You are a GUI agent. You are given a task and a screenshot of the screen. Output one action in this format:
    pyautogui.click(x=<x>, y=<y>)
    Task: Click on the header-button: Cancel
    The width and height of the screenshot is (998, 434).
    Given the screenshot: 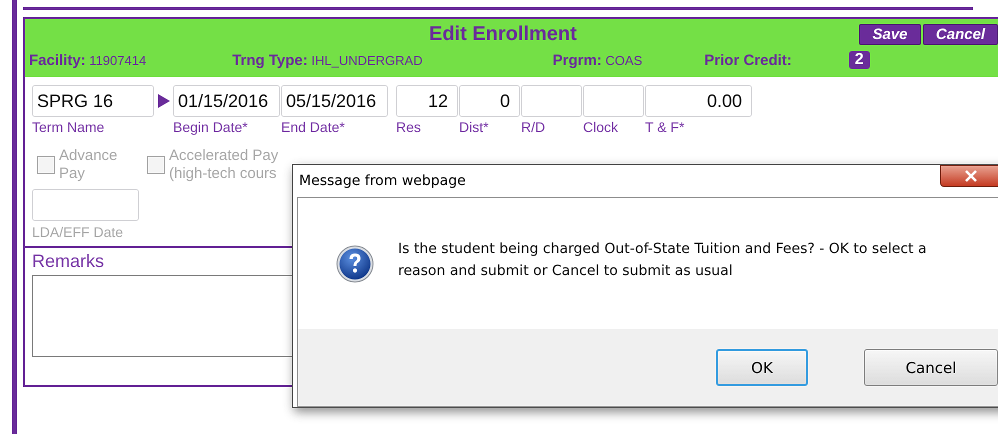 What is the action you would take?
    pyautogui.click(x=960, y=34)
    